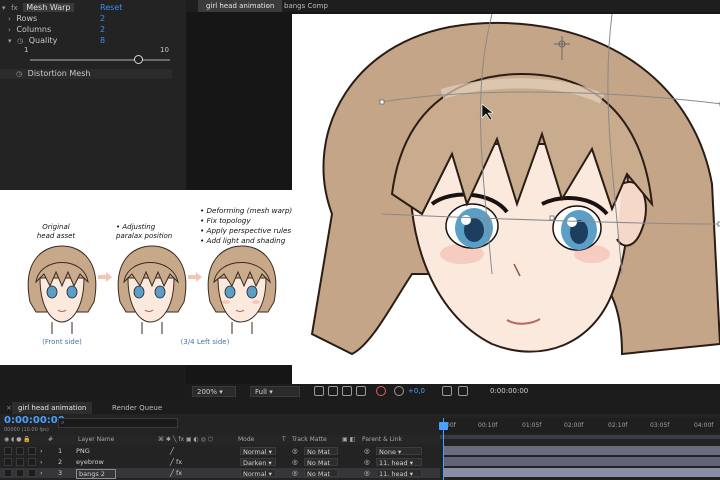  Describe the element at coordinates (582, 461) in the screenshot. I see `layer-bar-eyebrow` at that location.